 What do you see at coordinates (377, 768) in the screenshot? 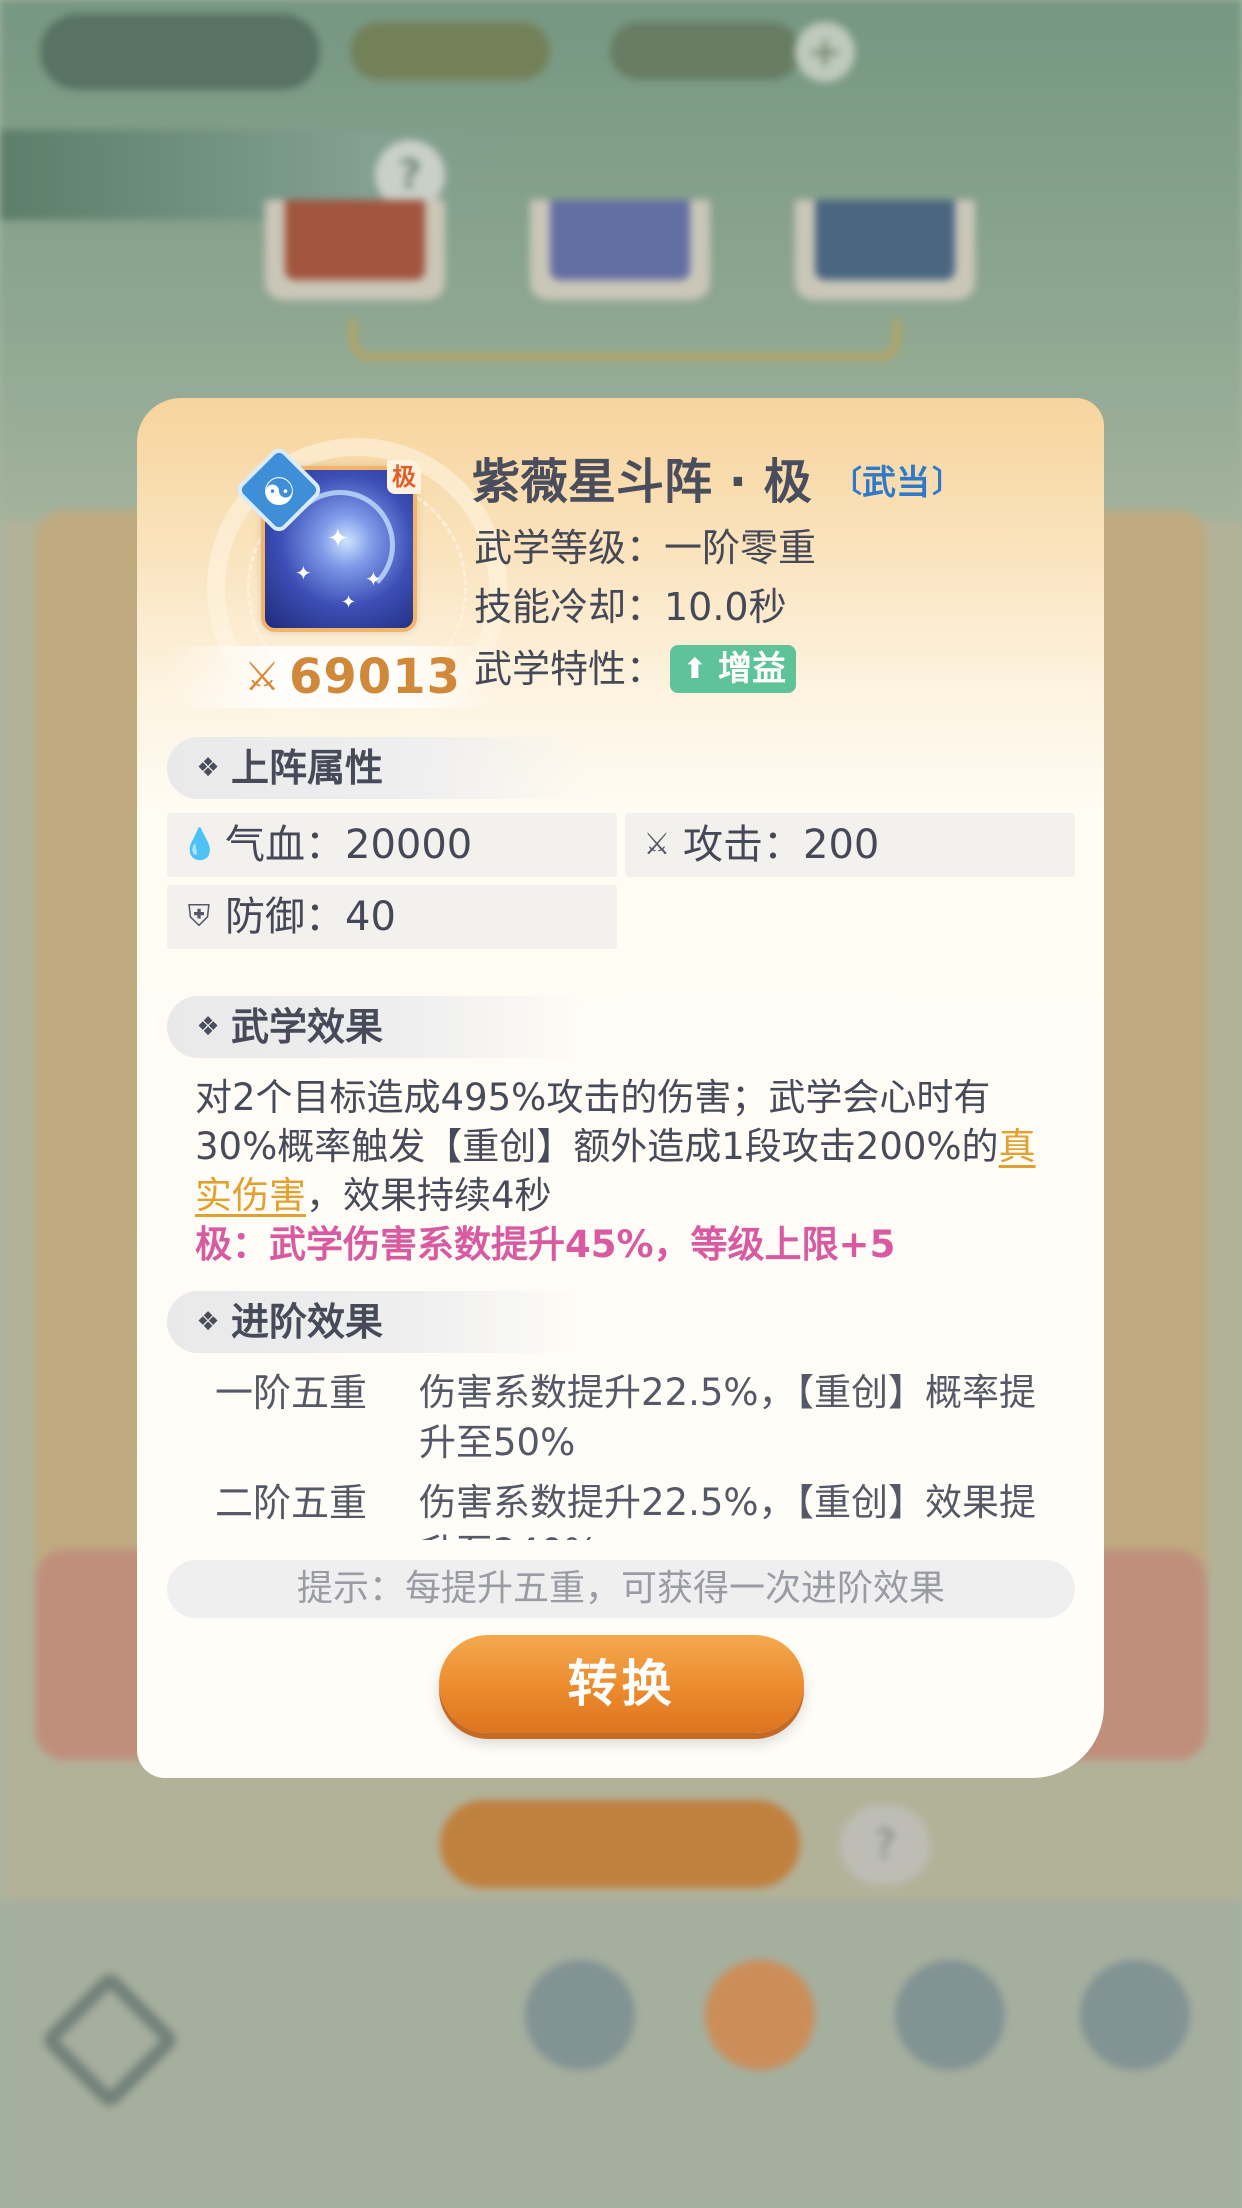
I see `section-header-attributes: ❖ 上阵属性` at bounding box center [377, 768].